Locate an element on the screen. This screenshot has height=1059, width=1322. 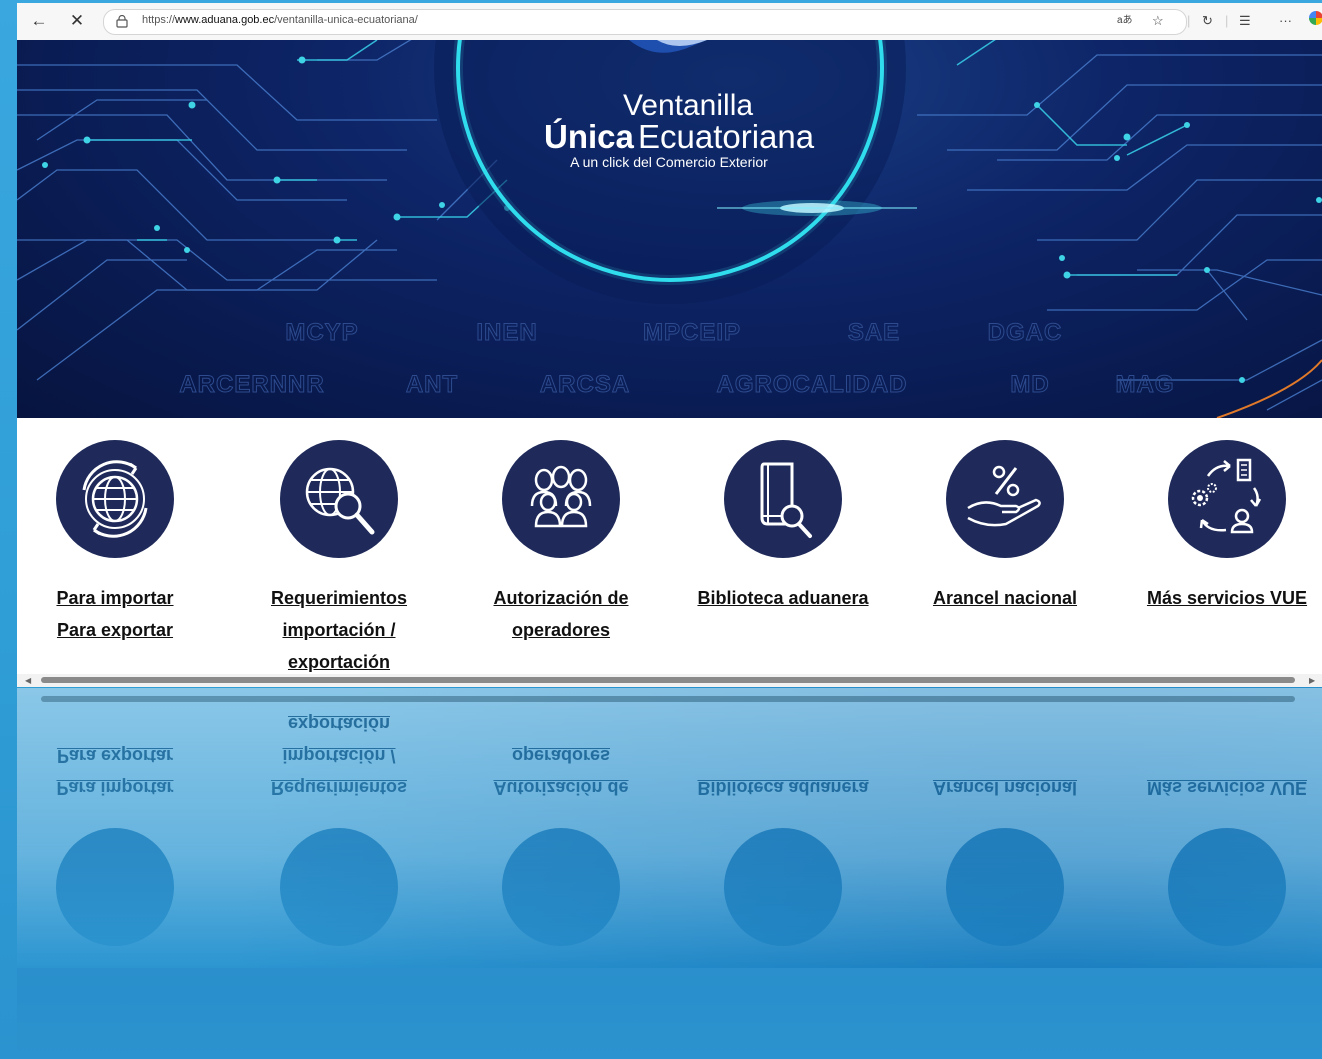
reflection-link: Arancel nacional is located at coordinates (1005, 788).